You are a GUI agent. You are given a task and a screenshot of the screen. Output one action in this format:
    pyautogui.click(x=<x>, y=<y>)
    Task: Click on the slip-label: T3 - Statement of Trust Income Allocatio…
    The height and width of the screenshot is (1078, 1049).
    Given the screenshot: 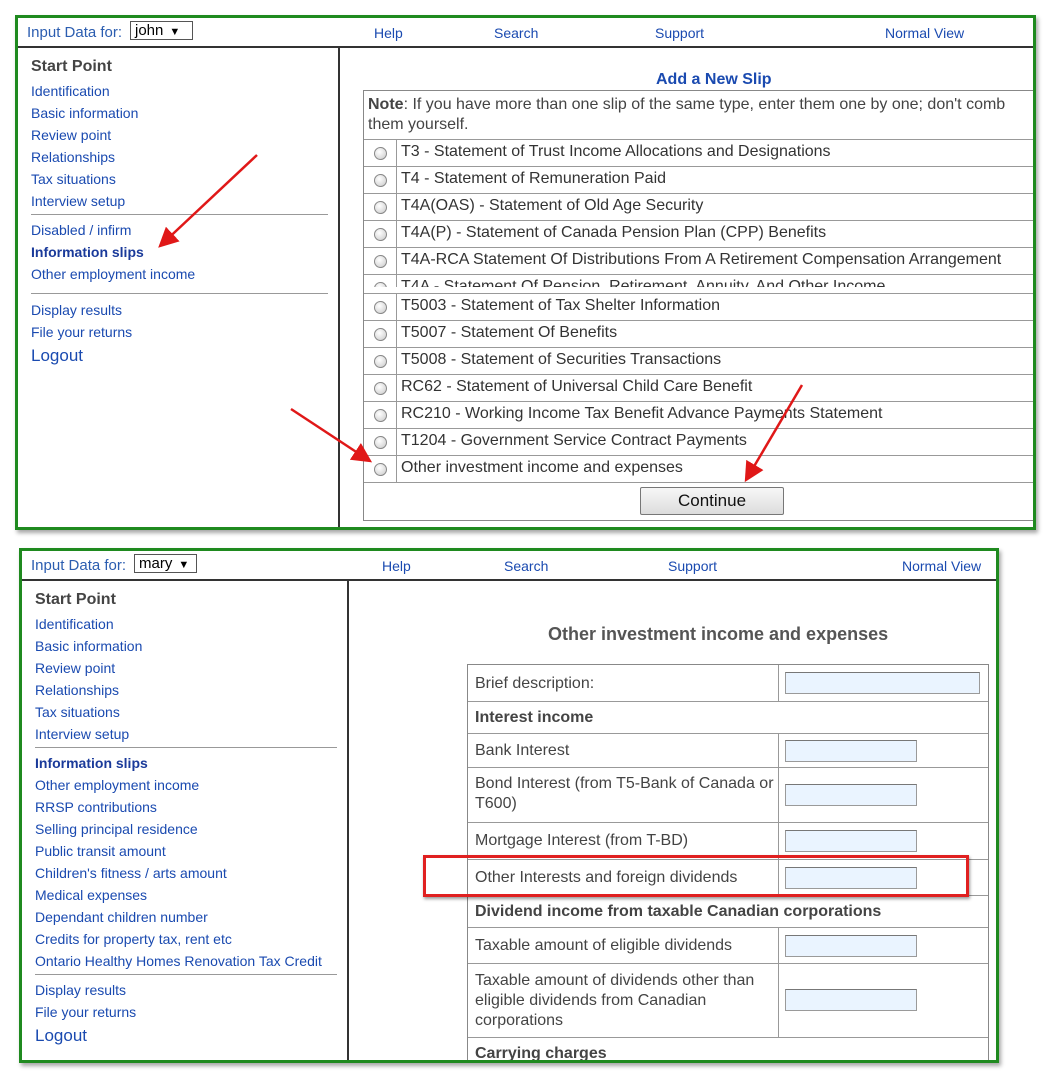 What is the action you would take?
    pyautogui.click(x=616, y=151)
    